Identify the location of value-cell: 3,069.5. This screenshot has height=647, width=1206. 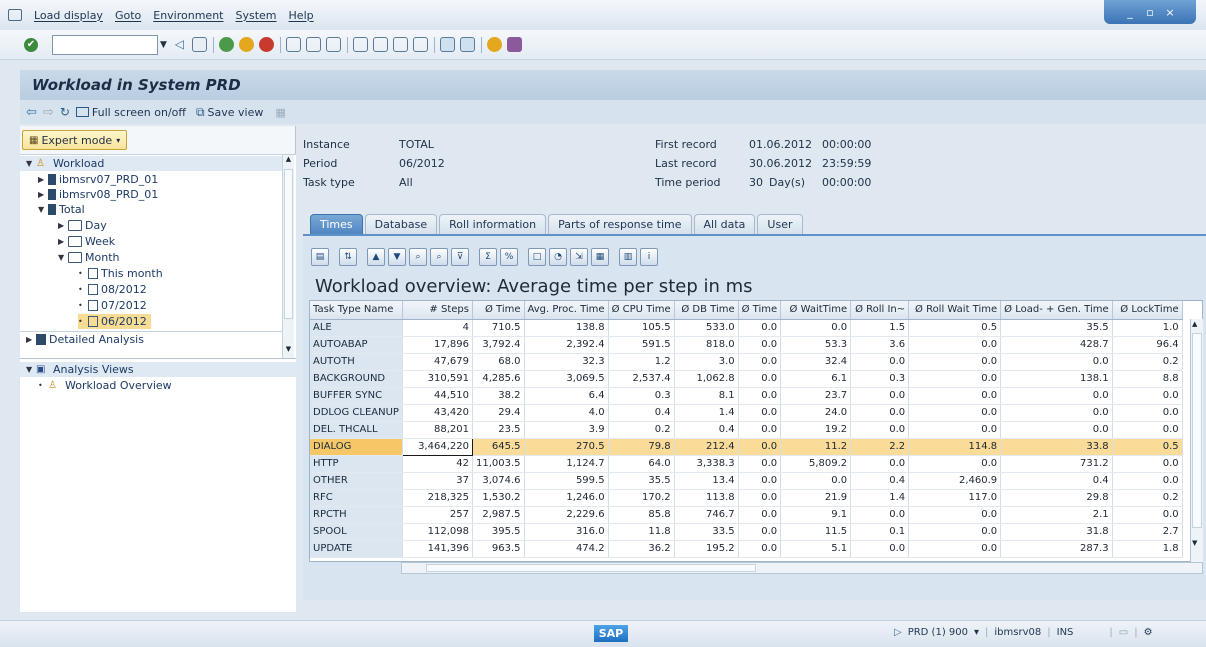
(566, 379).